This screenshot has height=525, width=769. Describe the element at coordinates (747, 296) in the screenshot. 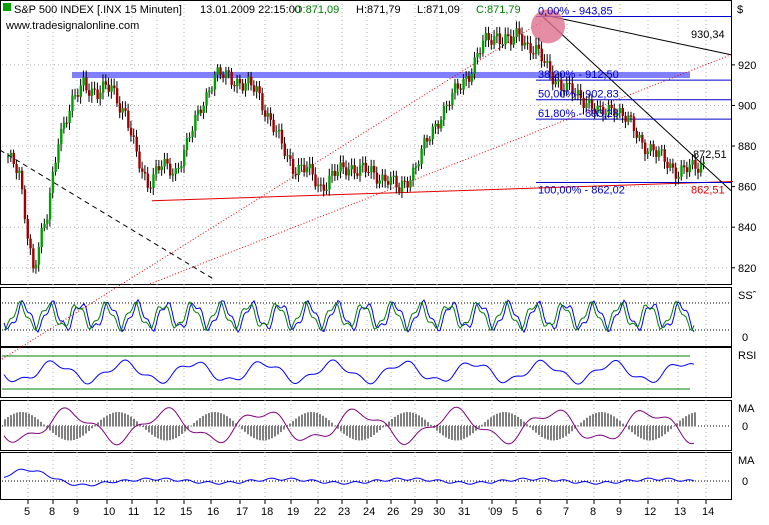

I see `stoch-panel-title: SSˆ` at that location.